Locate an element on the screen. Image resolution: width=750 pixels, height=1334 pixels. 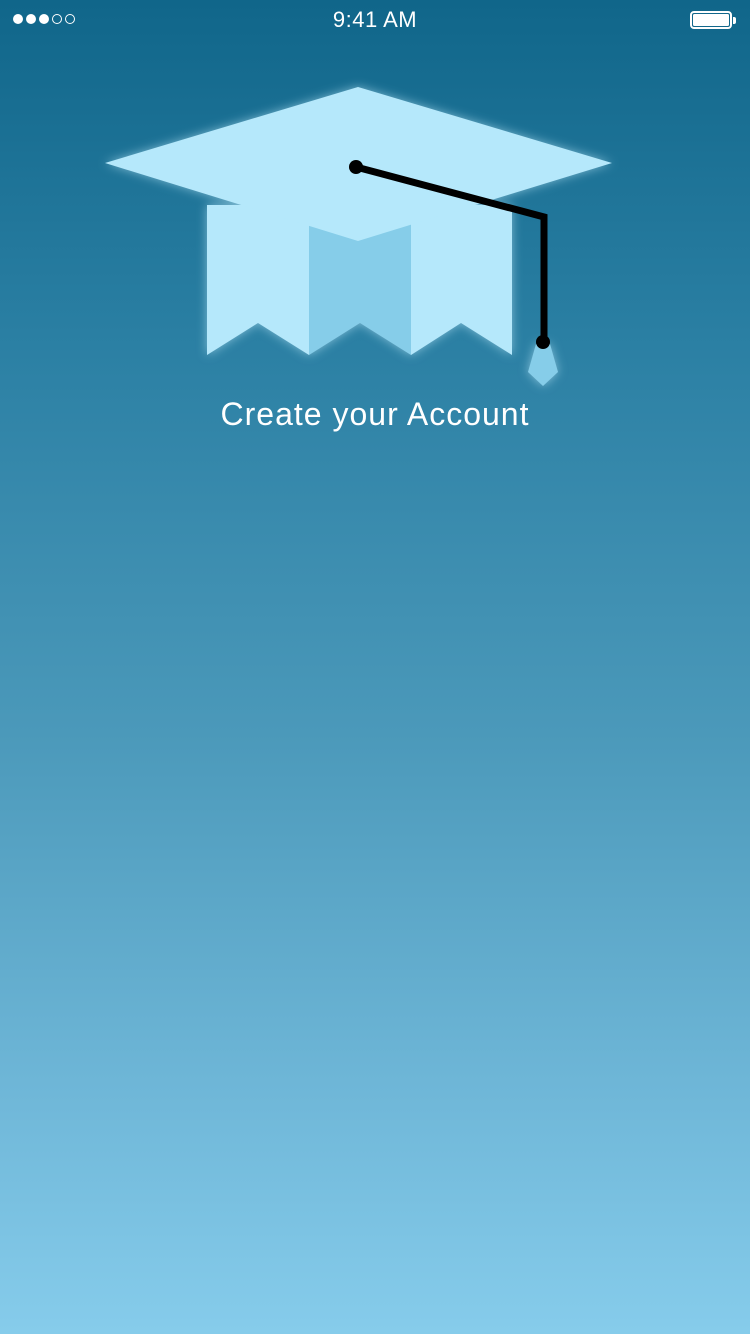
status-bar: 9:41 AM is located at coordinates (375, 20).